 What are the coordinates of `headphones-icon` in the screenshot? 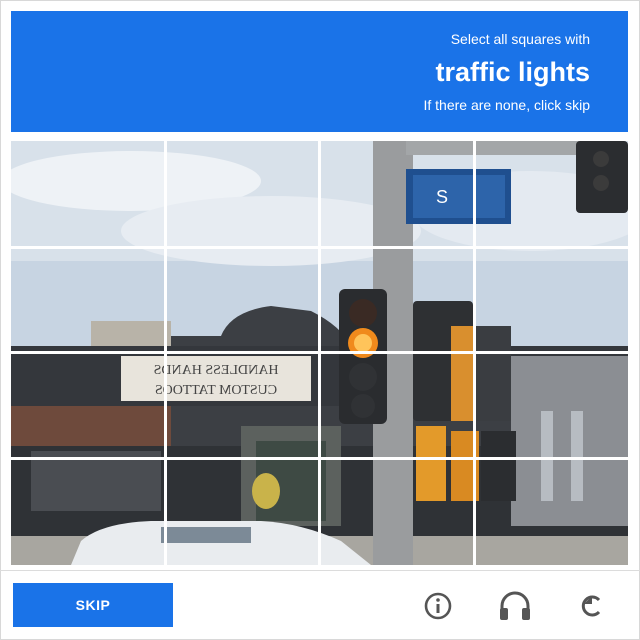 It's located at (515, 606).